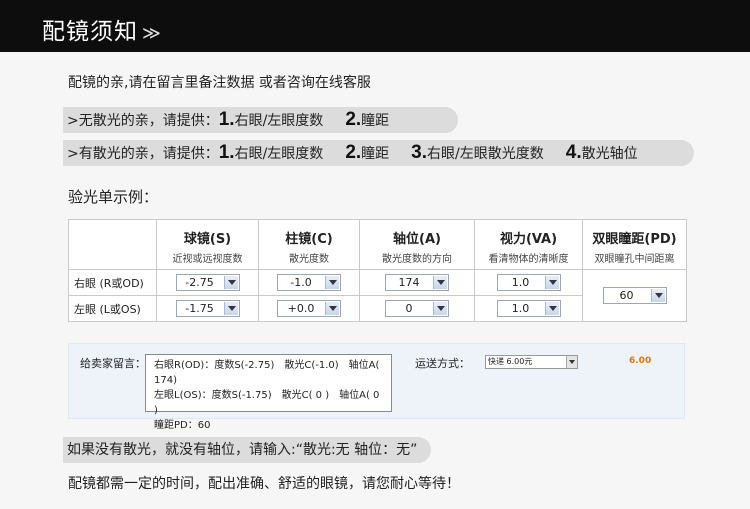  What do you see at coordinates (112, 282) in the screenshot?
I see `row-label: 右眼 (R或OD)` at bounding box center [112, 282].